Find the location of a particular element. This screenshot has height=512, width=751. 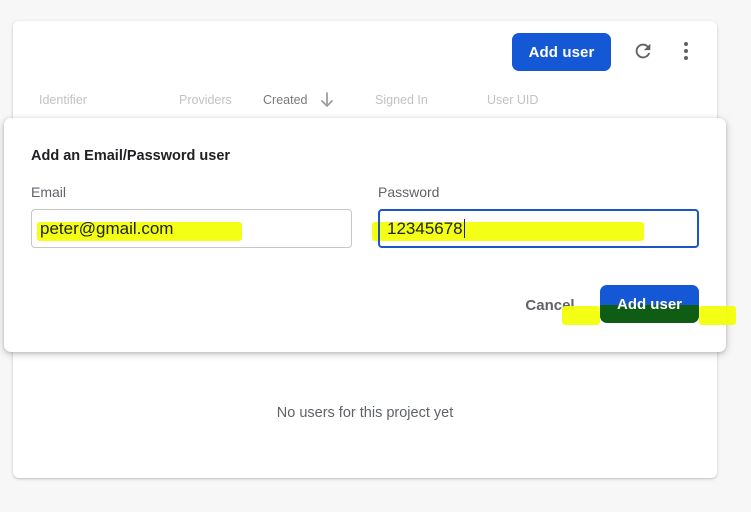

column-header-user-uid: User UID is located at coordinates (512, 100).